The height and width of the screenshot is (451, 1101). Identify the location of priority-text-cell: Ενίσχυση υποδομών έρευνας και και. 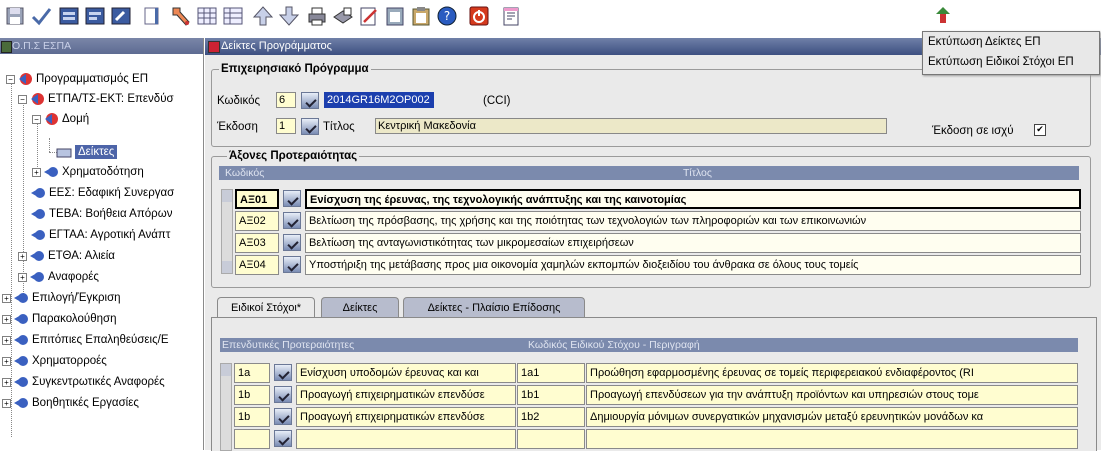
(406, 373).